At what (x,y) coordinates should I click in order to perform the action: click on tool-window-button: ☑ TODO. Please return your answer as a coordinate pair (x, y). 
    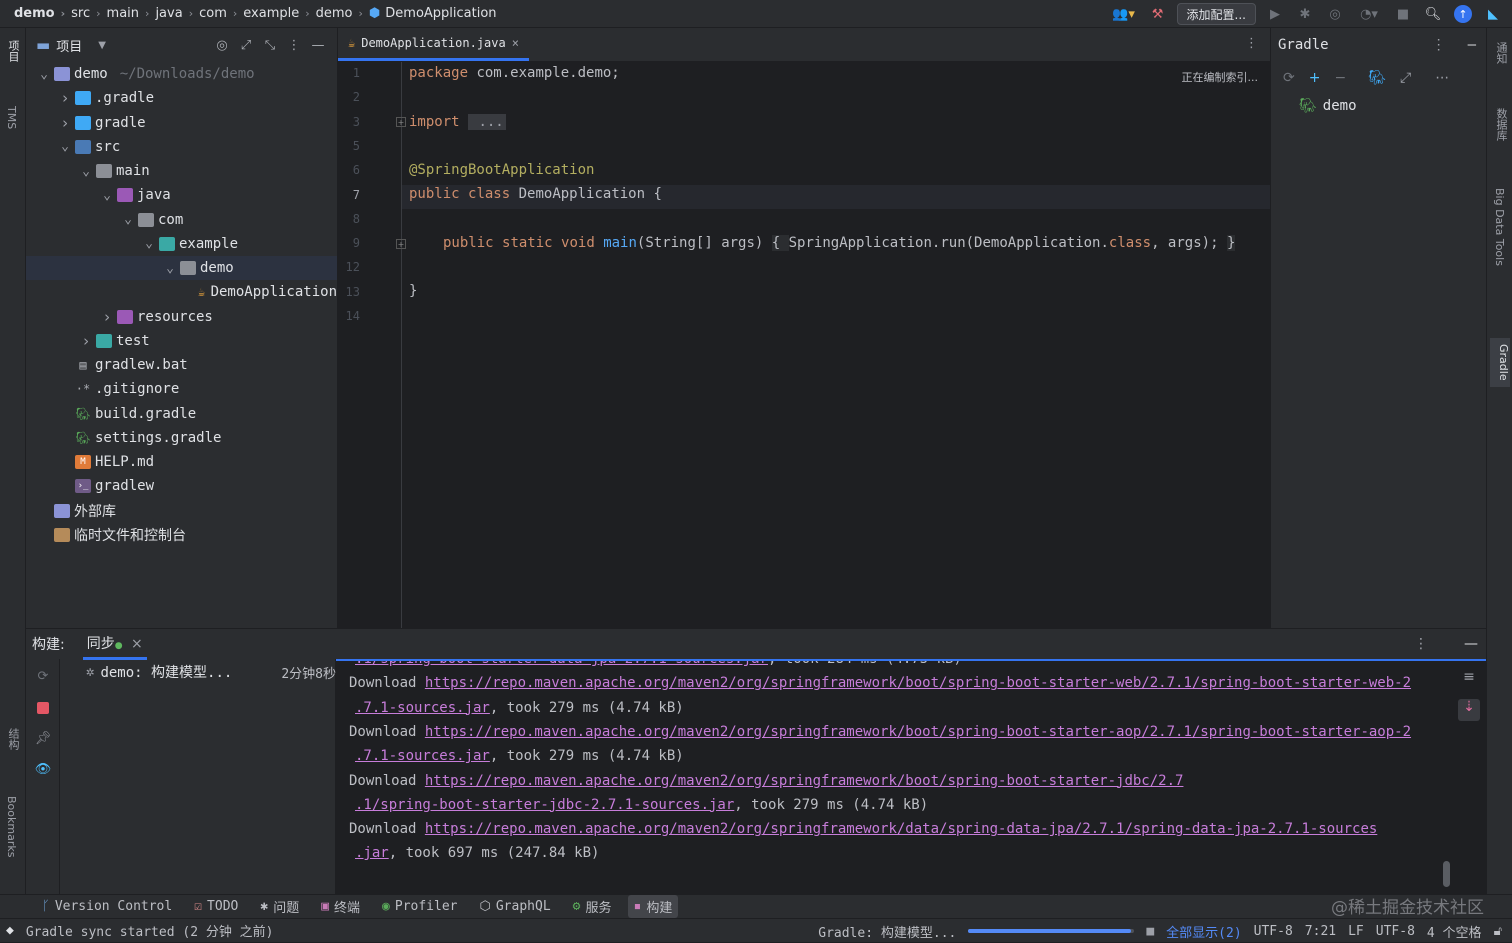
    Looking at the image, I should click on (216, 906).